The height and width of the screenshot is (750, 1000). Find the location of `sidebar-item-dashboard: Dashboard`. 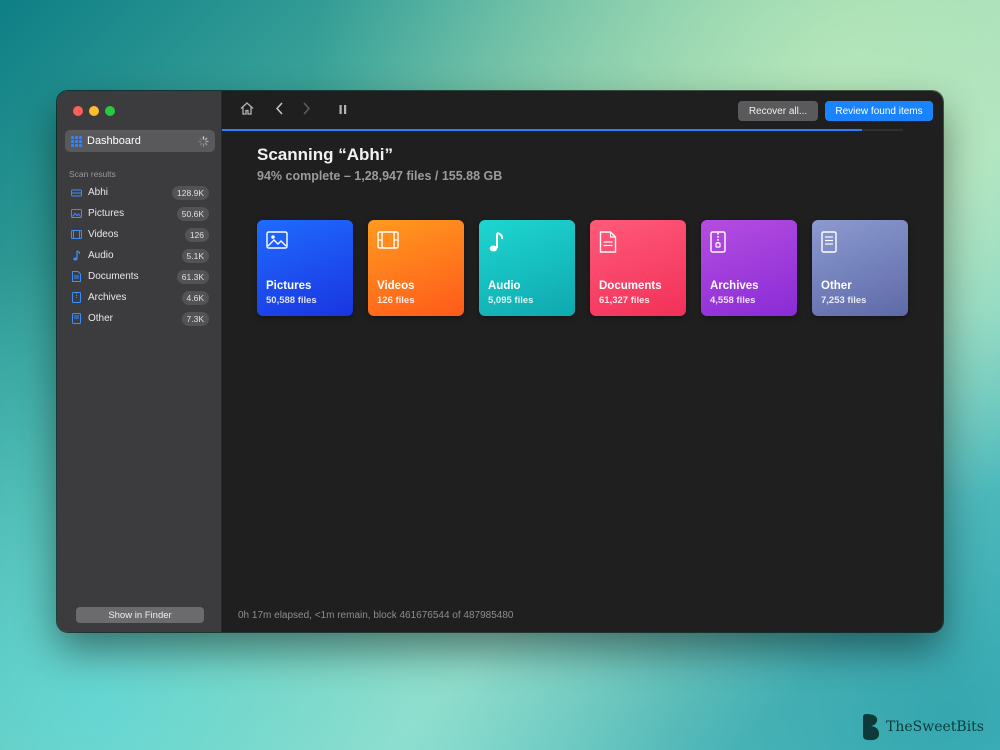

sidebar-item-dashboard: Dashboard is located at coordinates (140, 141).